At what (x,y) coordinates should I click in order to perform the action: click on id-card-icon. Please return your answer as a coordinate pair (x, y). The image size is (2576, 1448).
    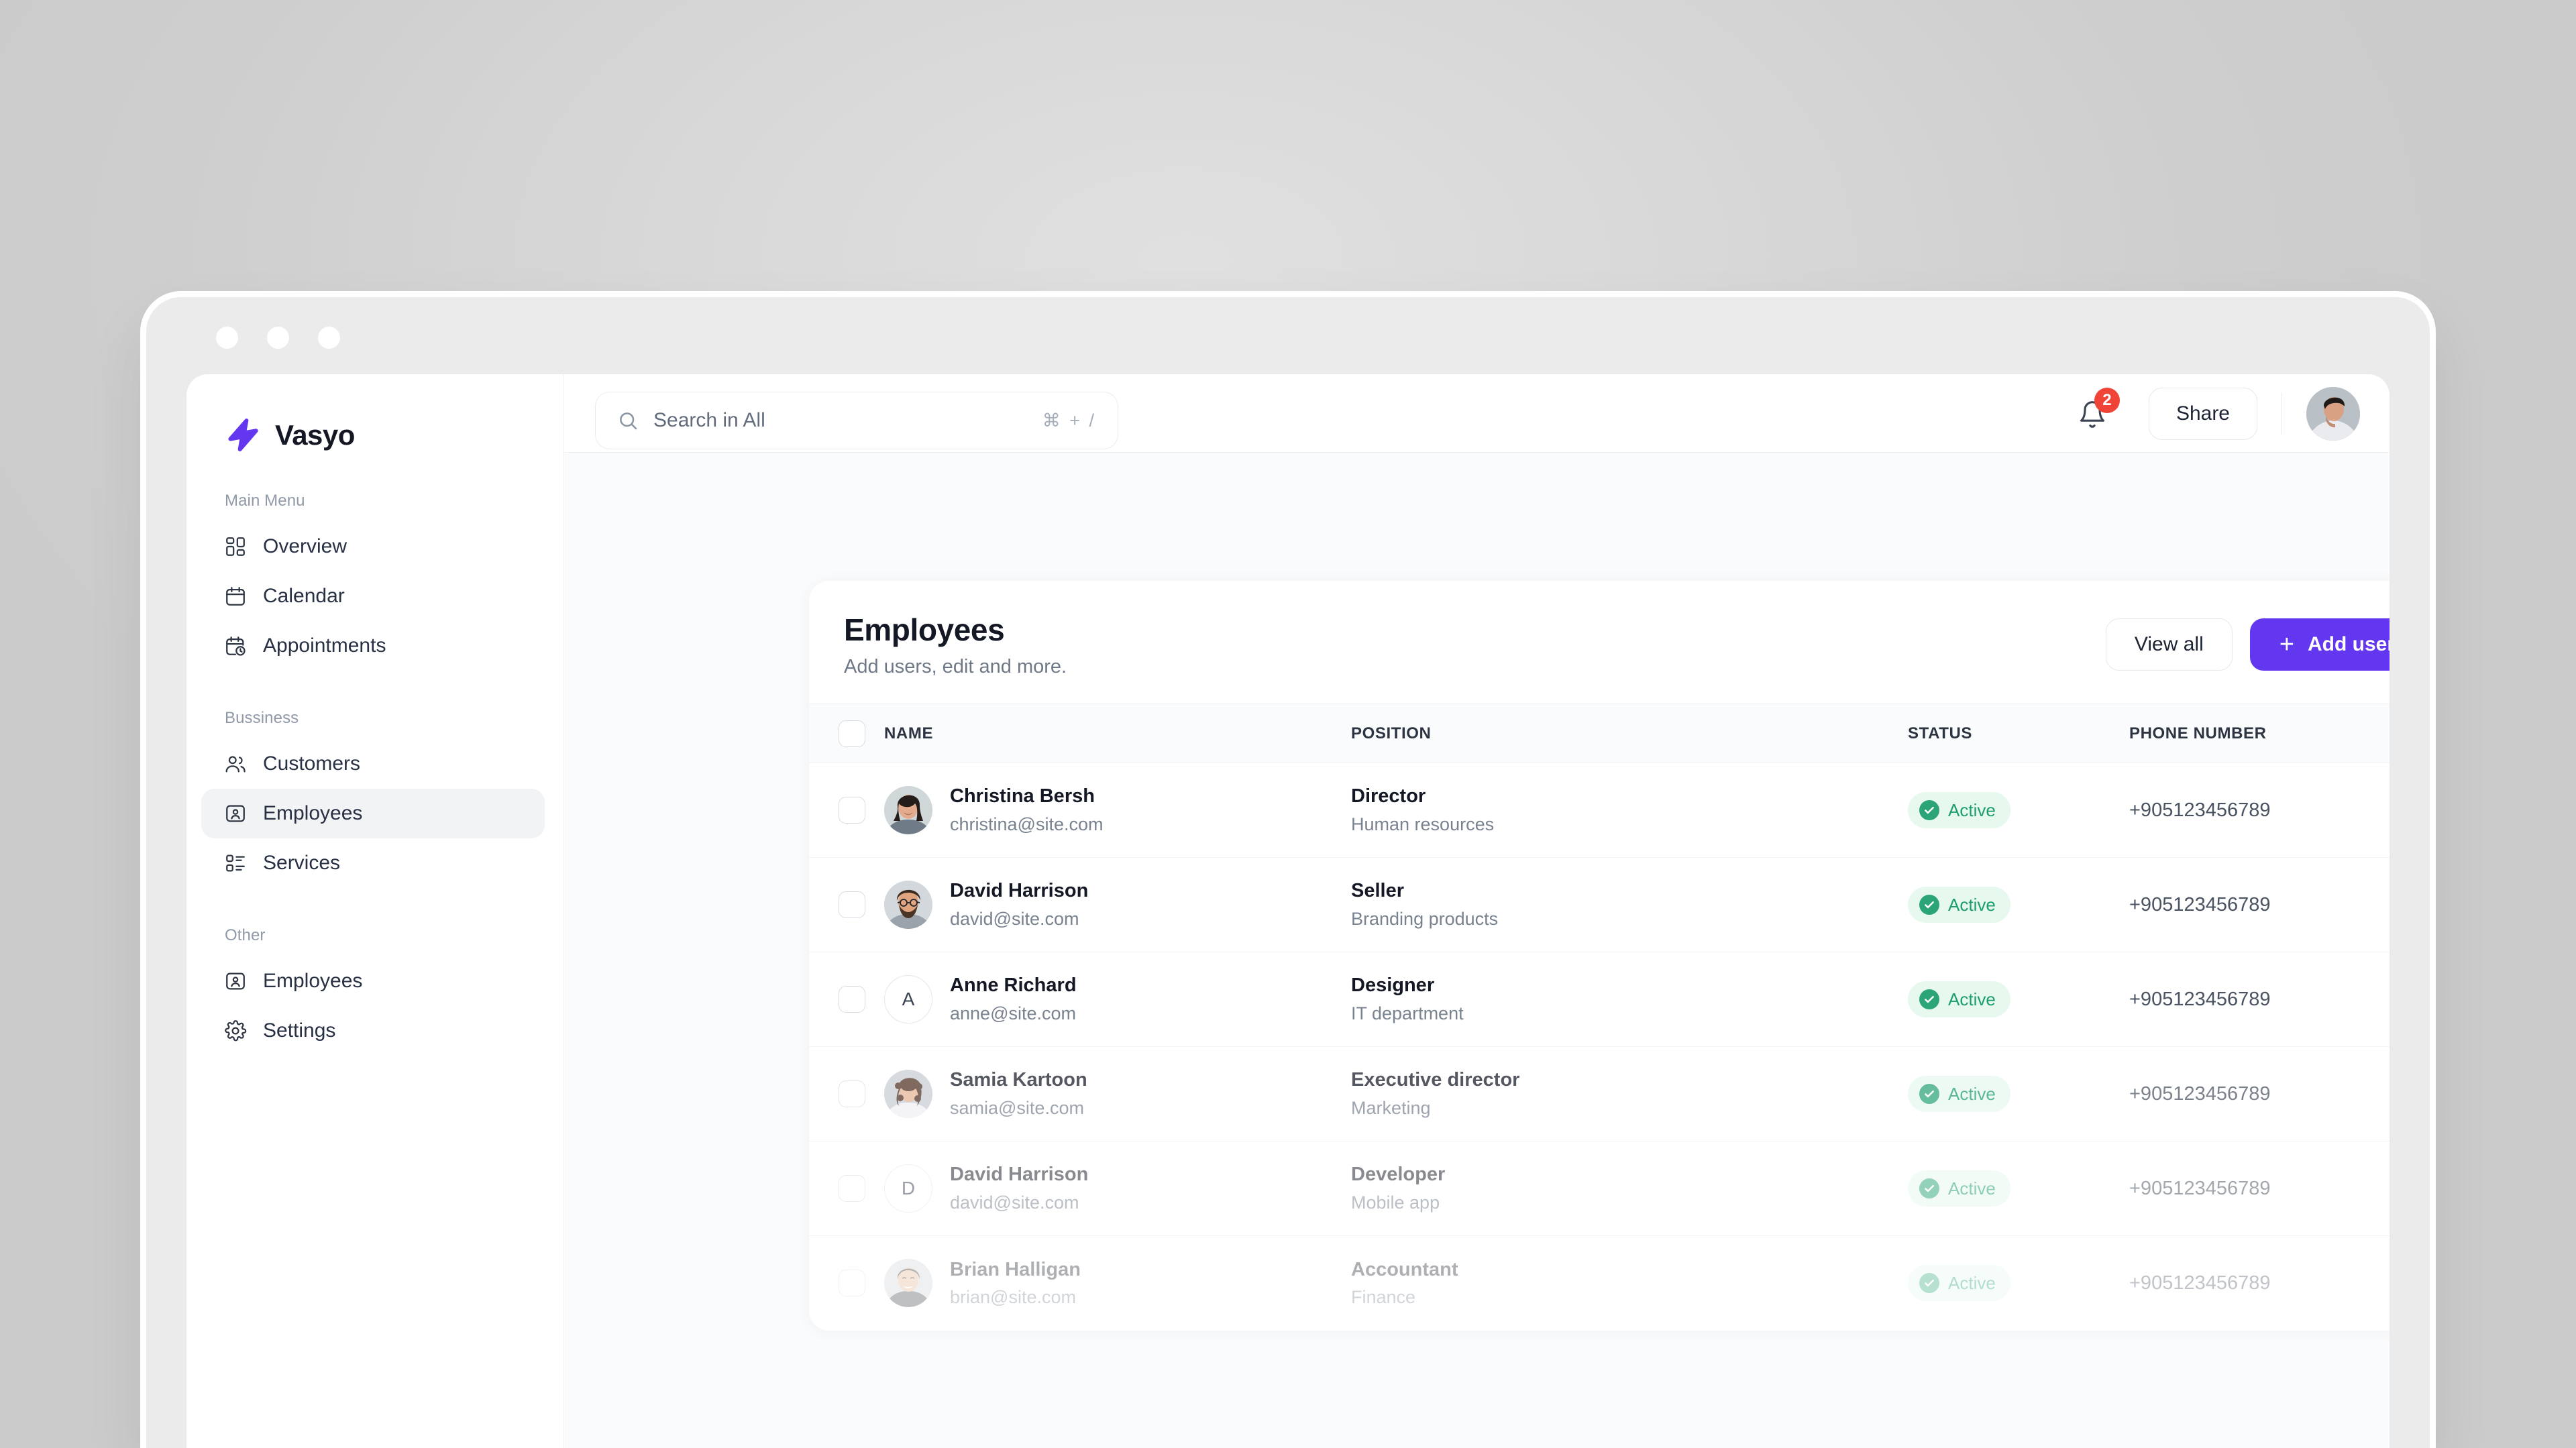
    Looking at the image, I should click on (235, 813).